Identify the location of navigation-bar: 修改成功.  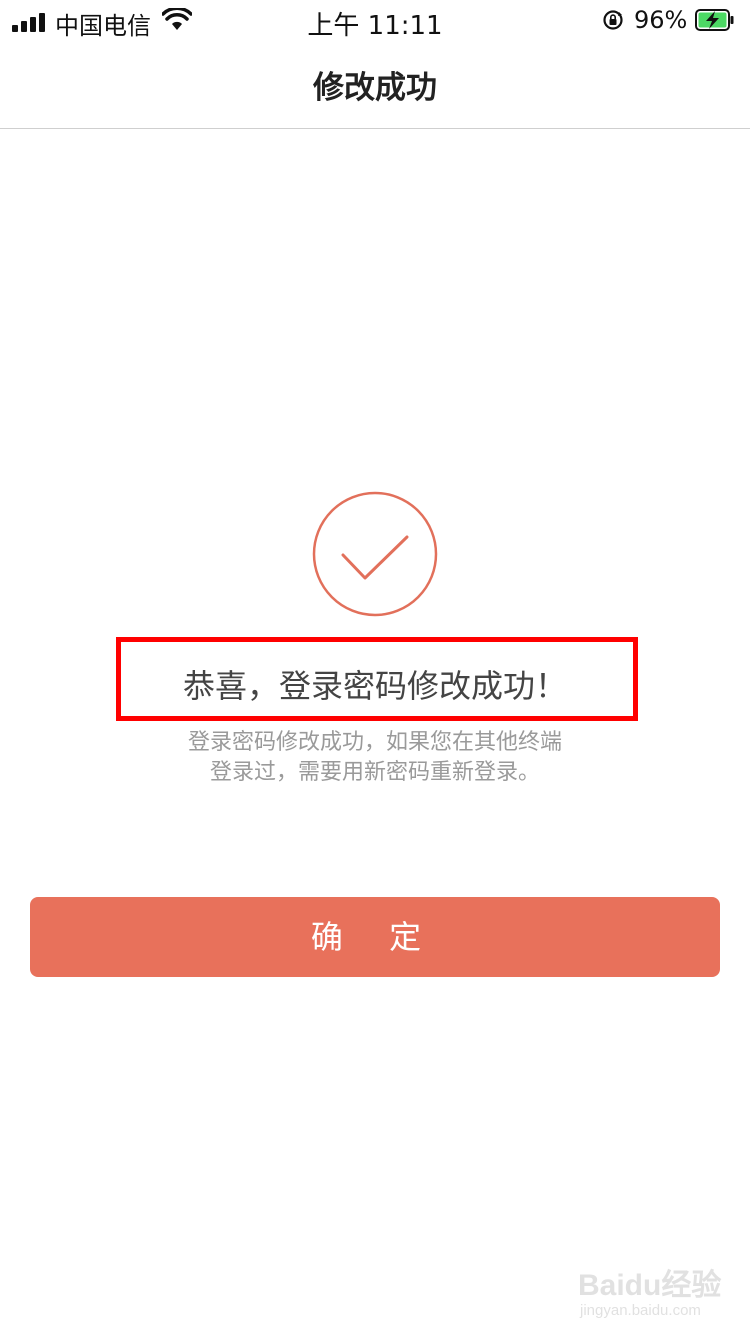
(375, 85).